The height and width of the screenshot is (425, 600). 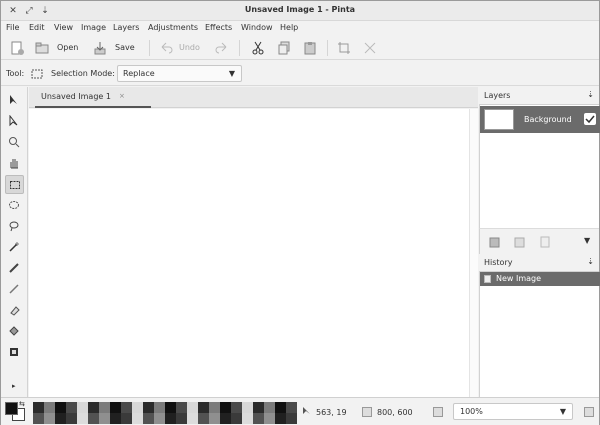 I want to click on crop-icon, so click(x=344, y=48).